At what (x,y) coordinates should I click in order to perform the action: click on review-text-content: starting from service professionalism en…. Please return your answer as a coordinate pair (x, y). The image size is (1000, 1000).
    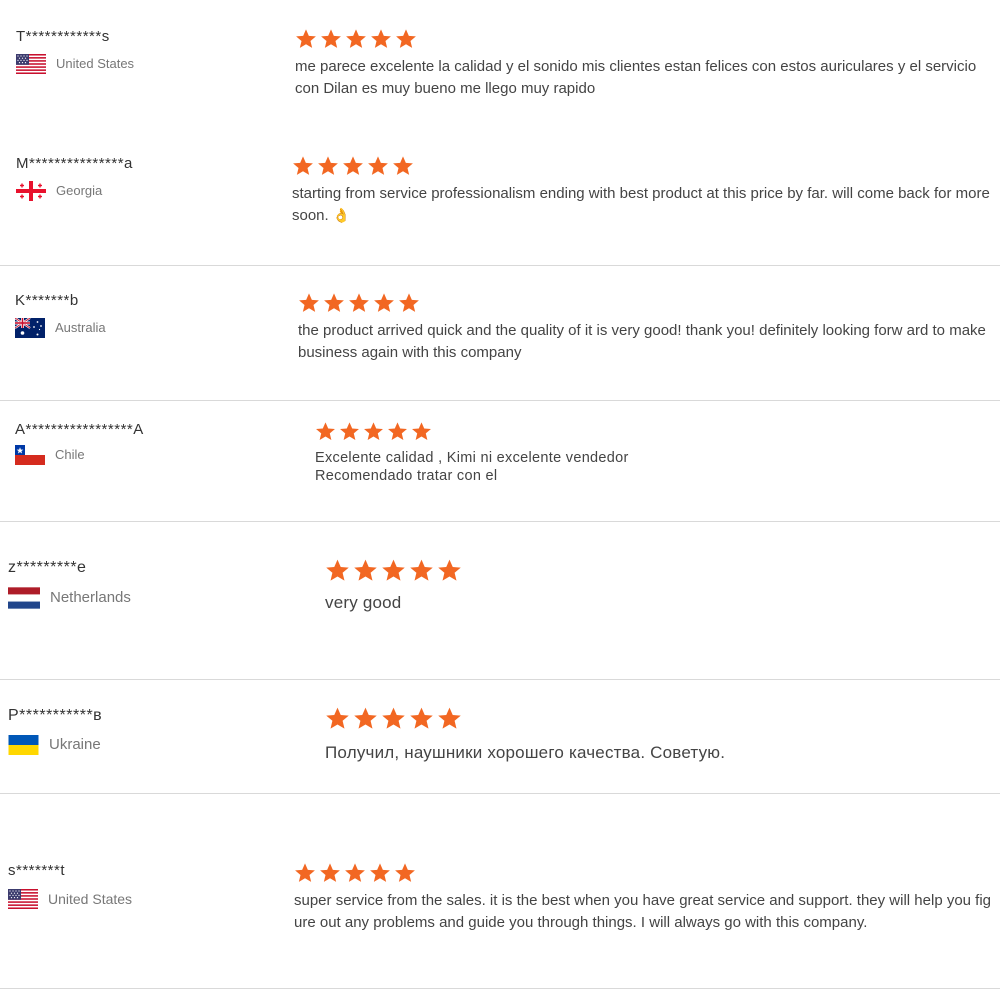
    Looking at the image, I should click on (641, 204).